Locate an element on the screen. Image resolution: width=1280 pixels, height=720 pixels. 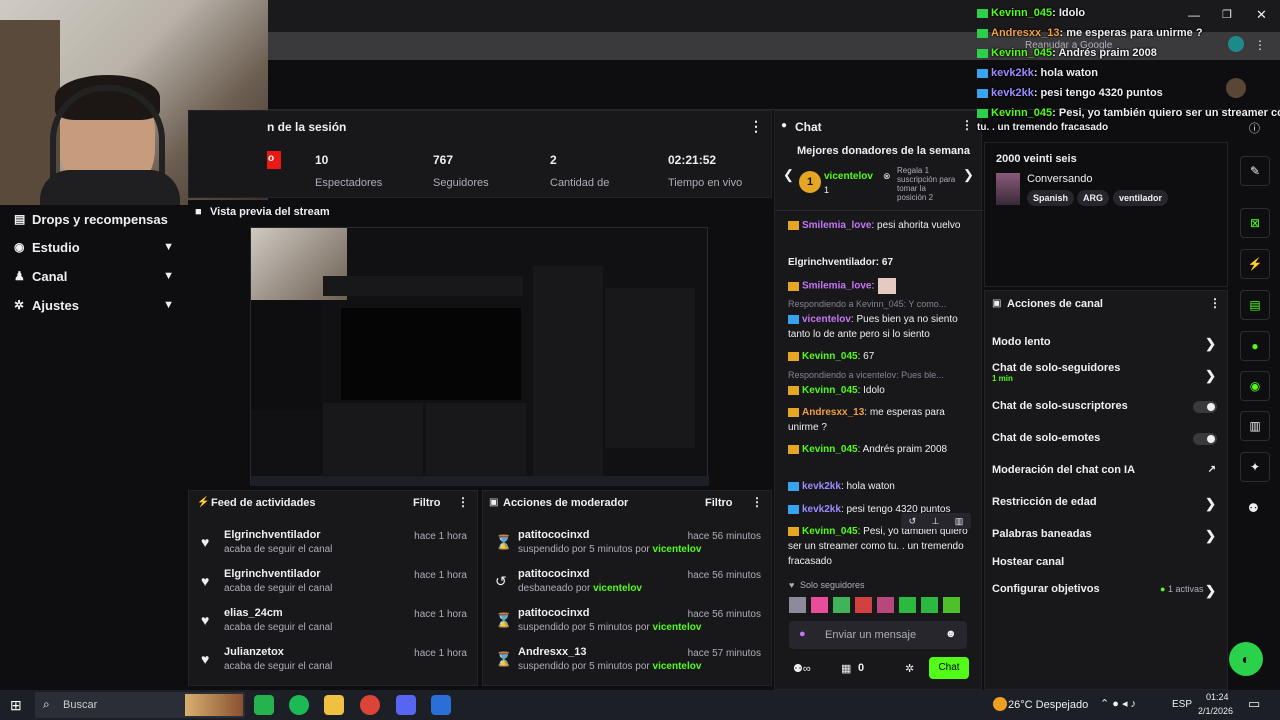
banned-words-item: Palabras baneadas ❯ is located at coordinates (1104, 535).